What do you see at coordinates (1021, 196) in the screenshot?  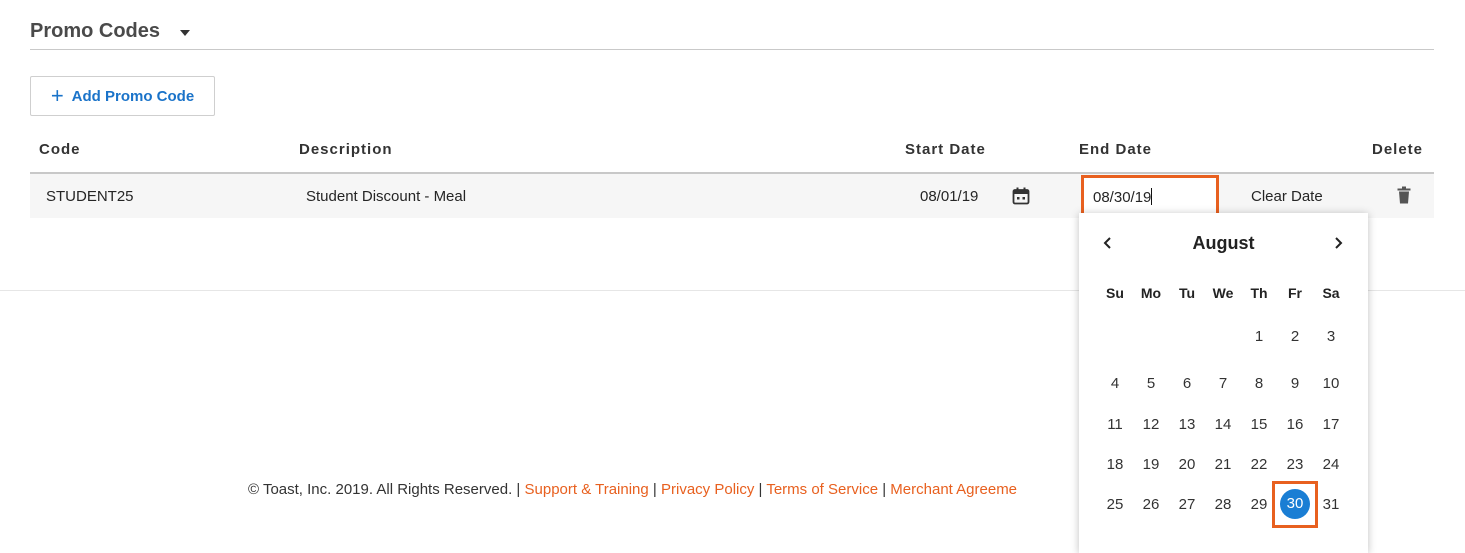 I see `calendar-icon` at bounding box center [1021, 196].